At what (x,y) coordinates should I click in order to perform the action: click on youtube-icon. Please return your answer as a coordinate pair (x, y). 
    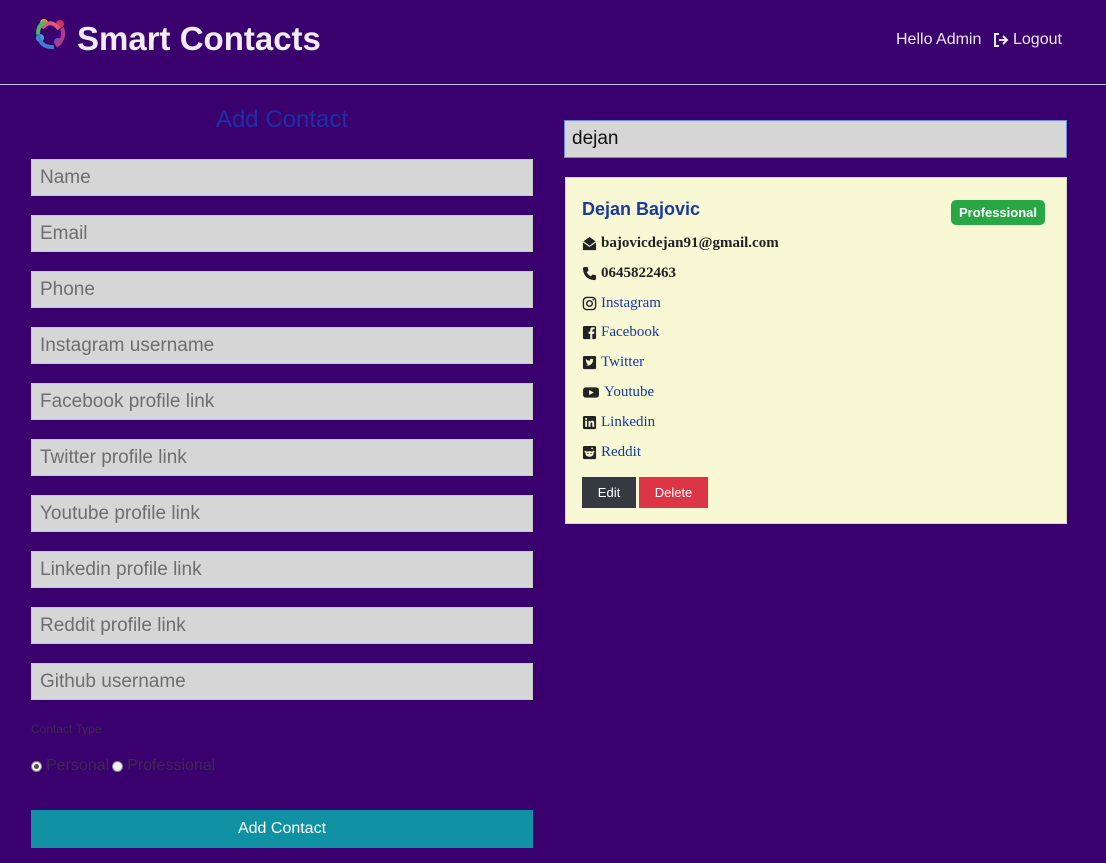
    Looking at the image, I should click on (591, 392).